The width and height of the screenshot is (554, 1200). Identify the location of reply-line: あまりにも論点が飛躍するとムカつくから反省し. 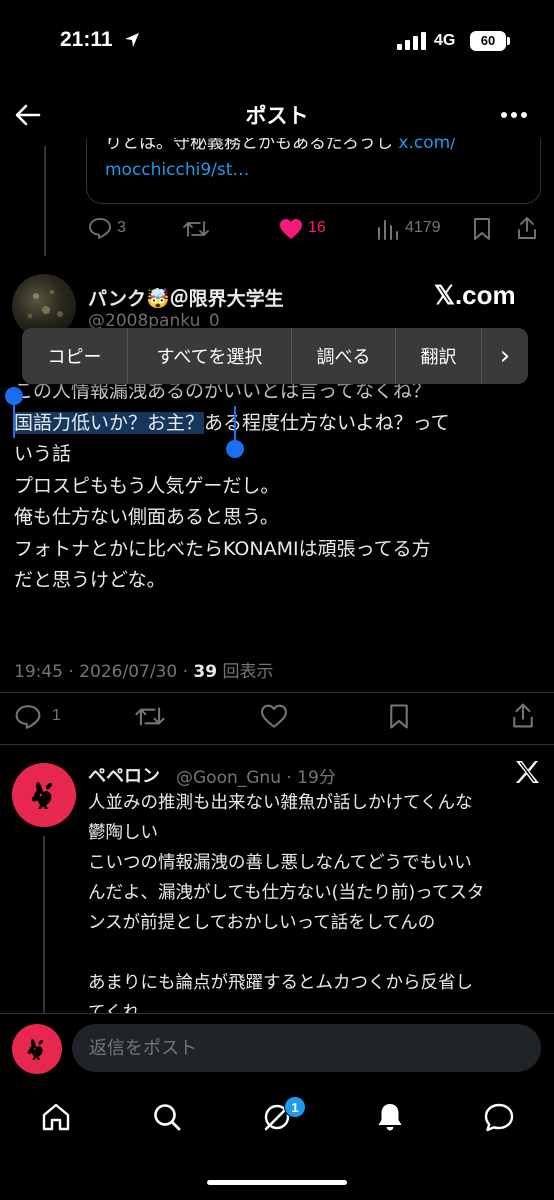
(280, 983).